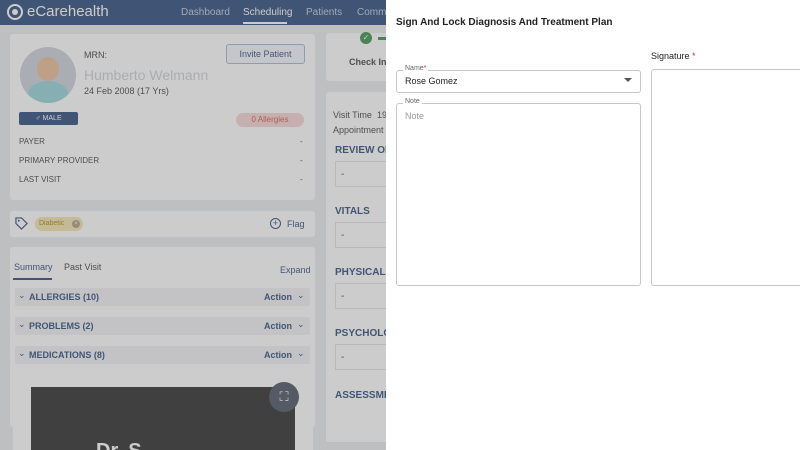  What do you see at coordinates (15, 11) in the screenshot?
I see `logo-icon` at bounding box center [15, 11].